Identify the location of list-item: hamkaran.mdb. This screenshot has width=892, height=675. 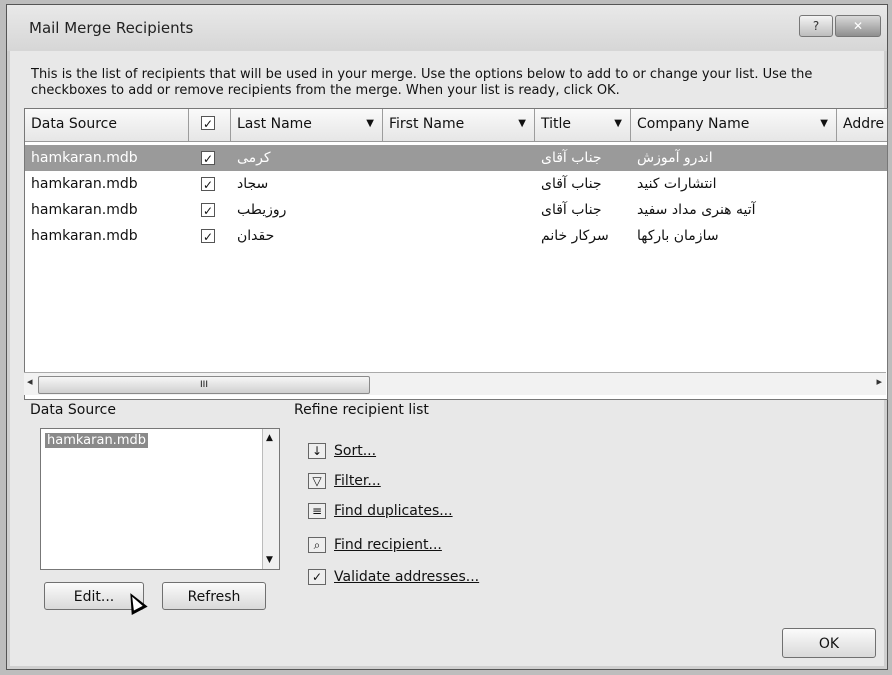
(96, 440).